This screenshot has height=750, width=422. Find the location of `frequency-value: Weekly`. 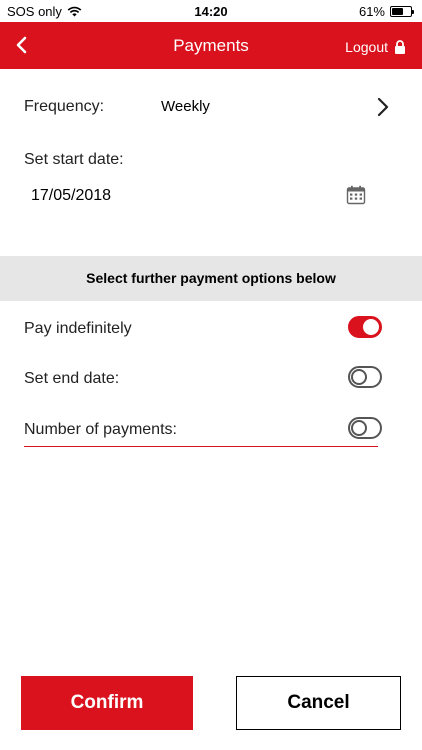

frequency-value: Weekly is located at coordinates (185, 106).